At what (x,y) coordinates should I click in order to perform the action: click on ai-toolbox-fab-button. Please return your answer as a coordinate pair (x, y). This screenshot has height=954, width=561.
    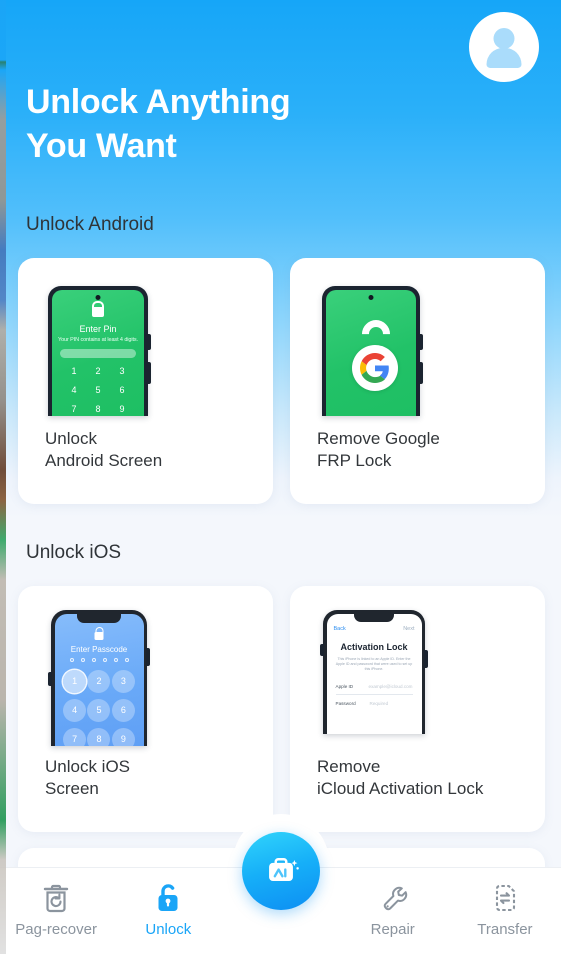
    Looking at the image, I should click on (280, 871).